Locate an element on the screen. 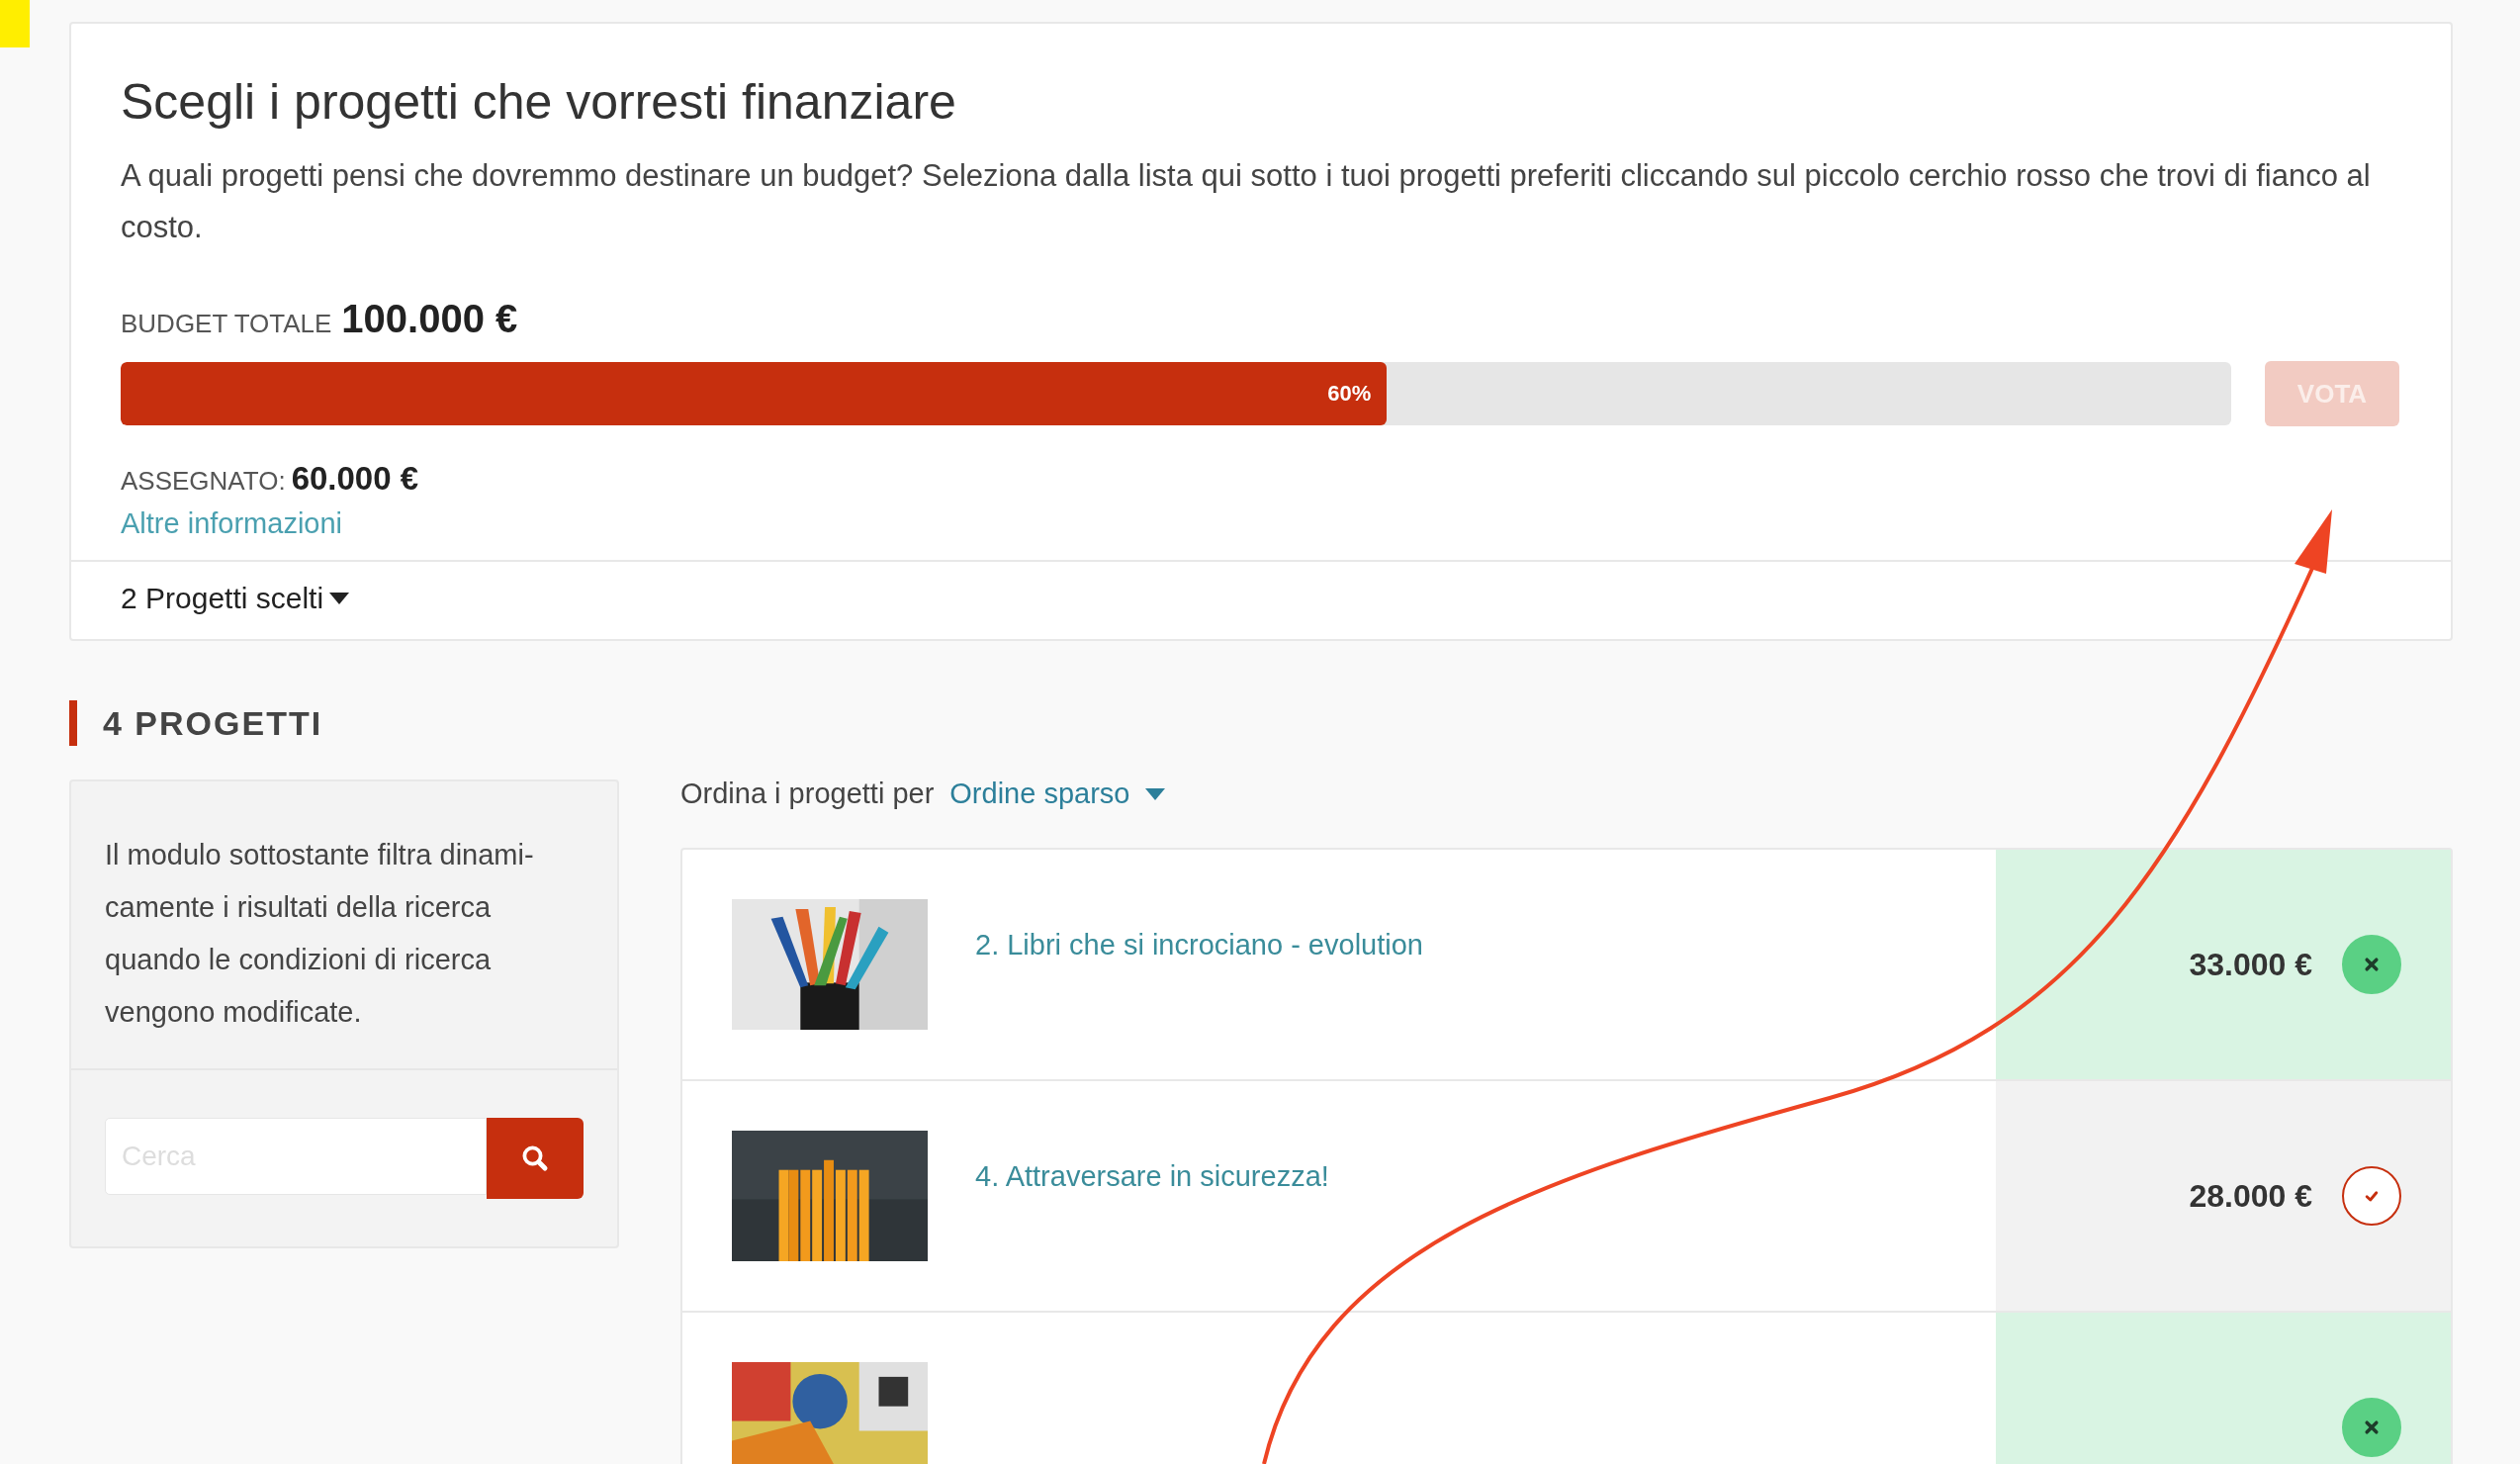 The image size is (2520, 1464). filter-description: Il modulo sottostante filtra dinami-camente i risultati della ricerca quando le condizioni di ricerca vengono modificate. is located at coordinates (344, 925).